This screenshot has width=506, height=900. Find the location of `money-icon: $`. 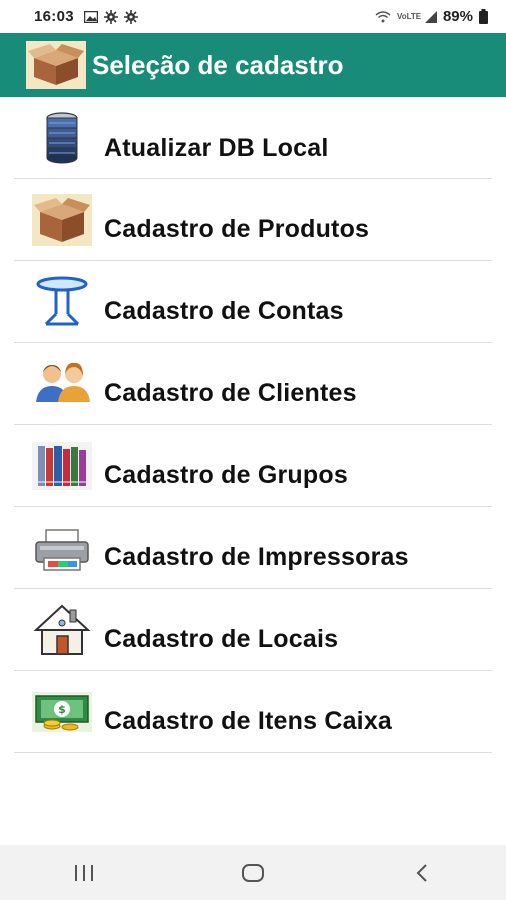

money-icon: $ is located at coordinates (62, 712).